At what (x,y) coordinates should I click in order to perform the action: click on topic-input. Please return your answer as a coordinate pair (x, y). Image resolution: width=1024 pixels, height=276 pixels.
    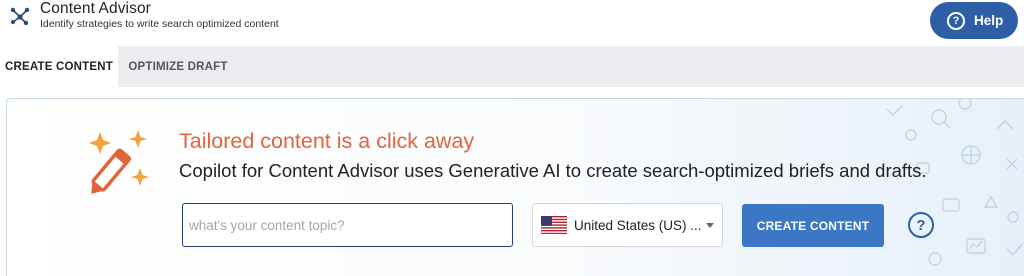
    Looking at the image, I should click on (347, 225).